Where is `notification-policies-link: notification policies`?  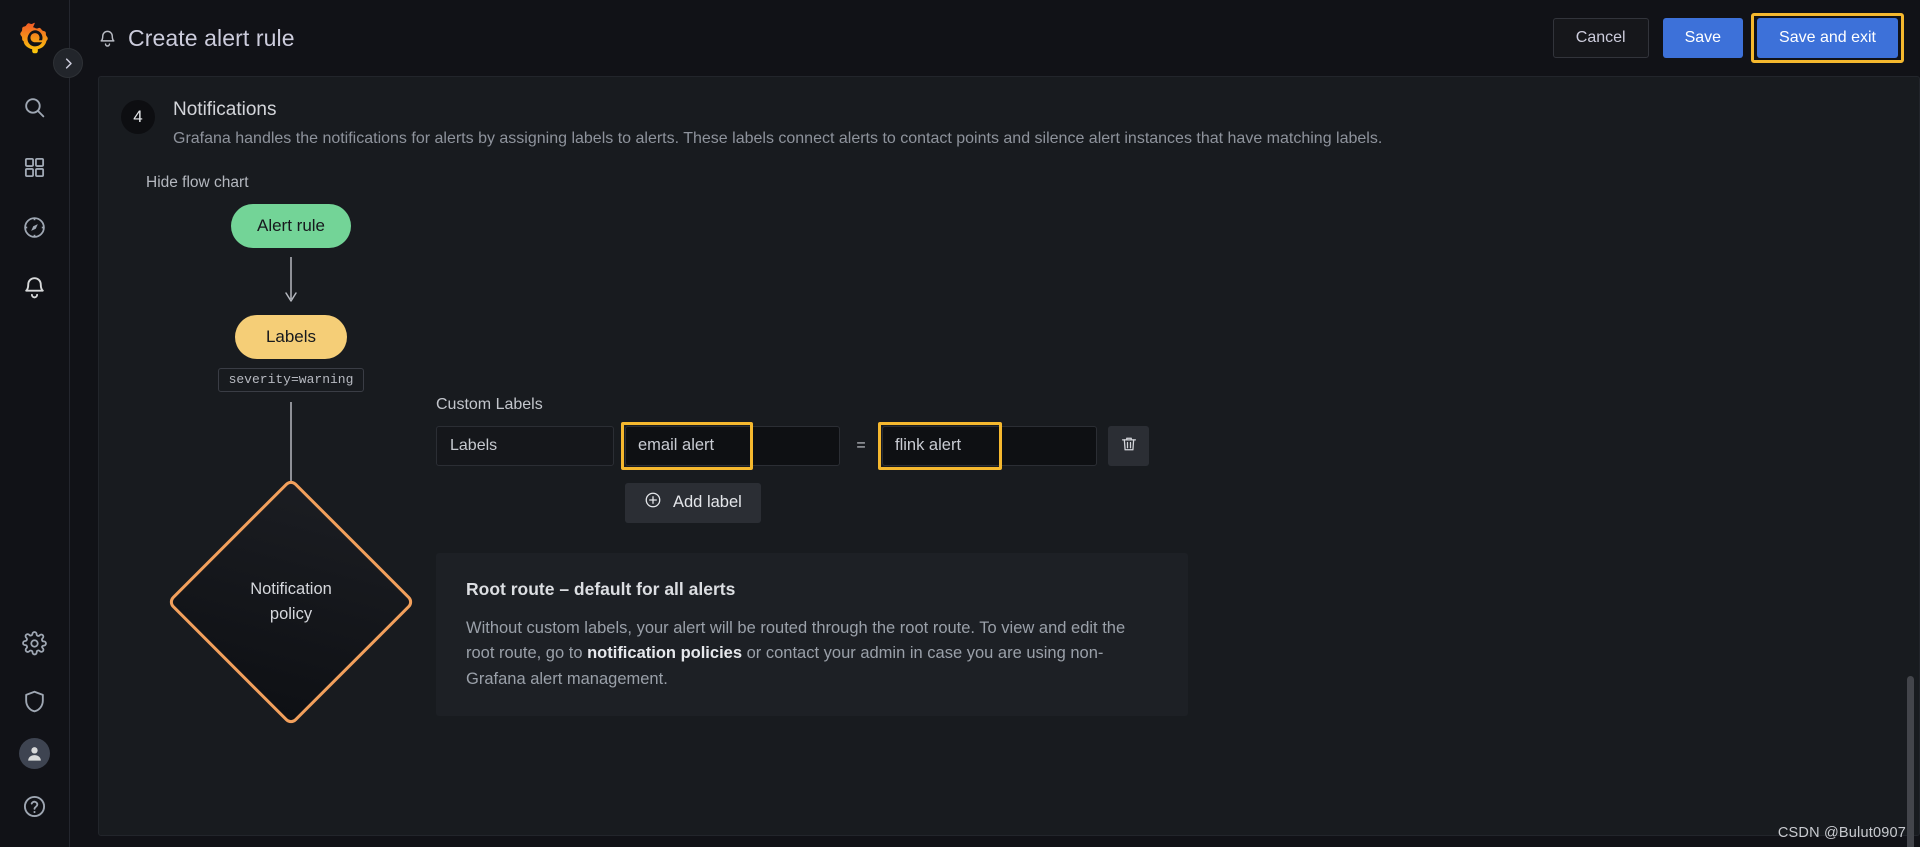 notification-policies-link: notification policies is located at coordinates (664, 653).